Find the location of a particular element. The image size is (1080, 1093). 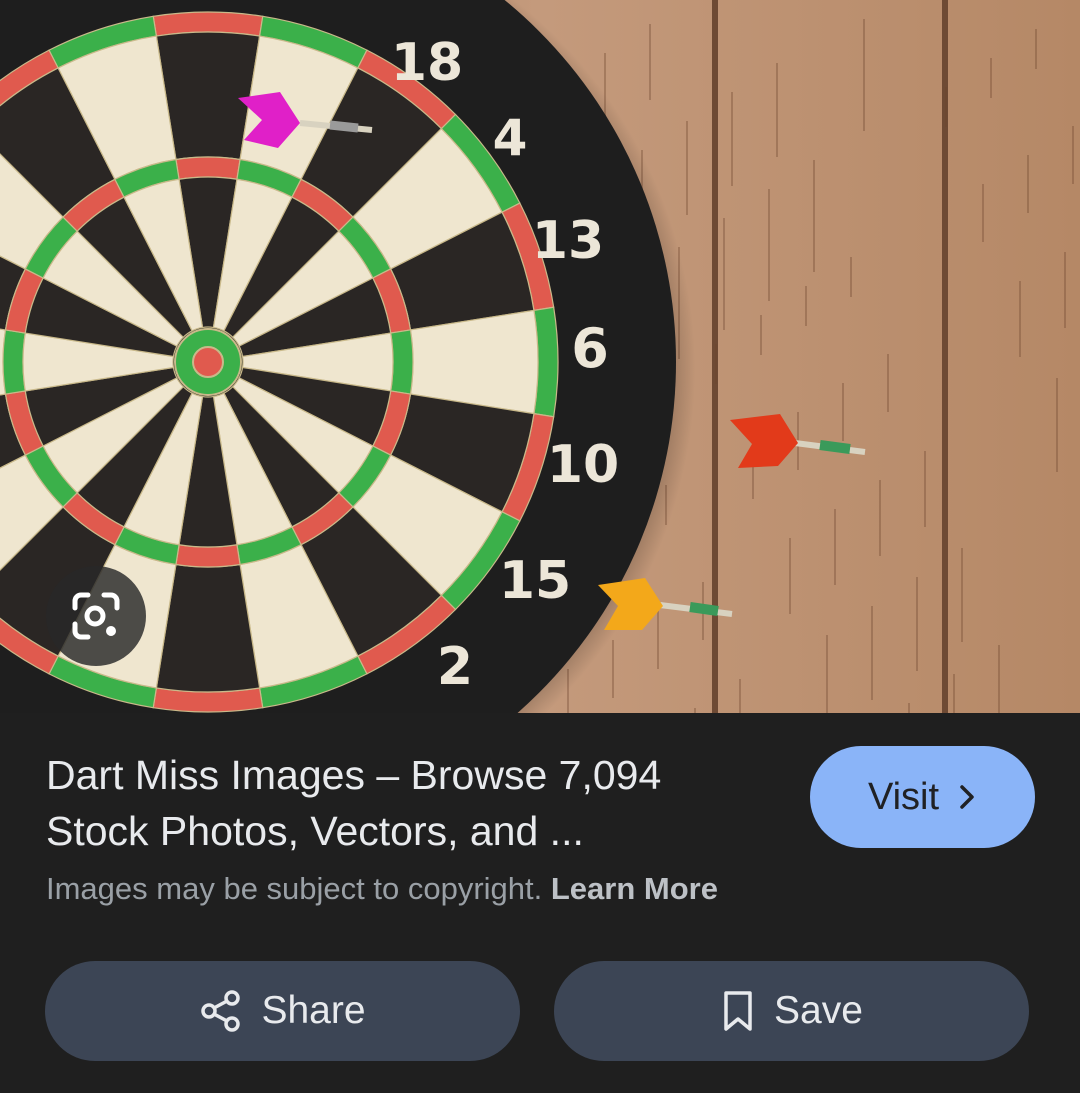

save-button: Save is located at coordinates (791, 1011).